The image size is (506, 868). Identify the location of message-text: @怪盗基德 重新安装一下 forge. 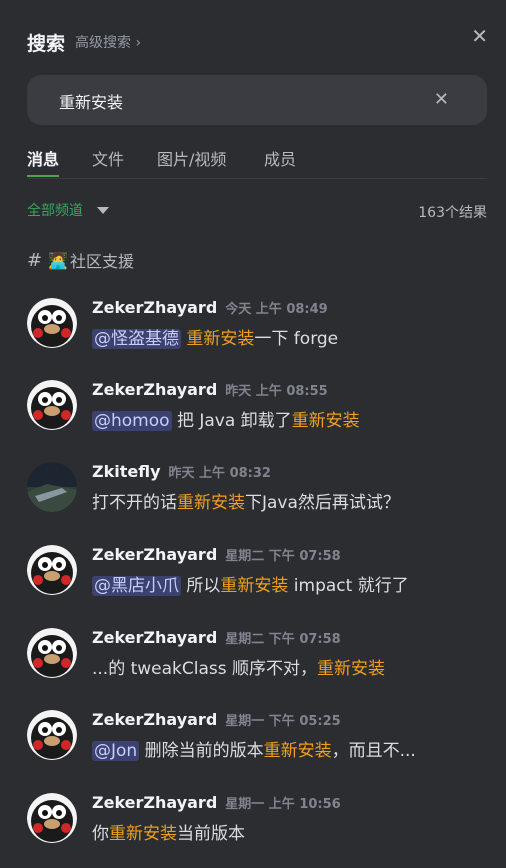
(215, 336).